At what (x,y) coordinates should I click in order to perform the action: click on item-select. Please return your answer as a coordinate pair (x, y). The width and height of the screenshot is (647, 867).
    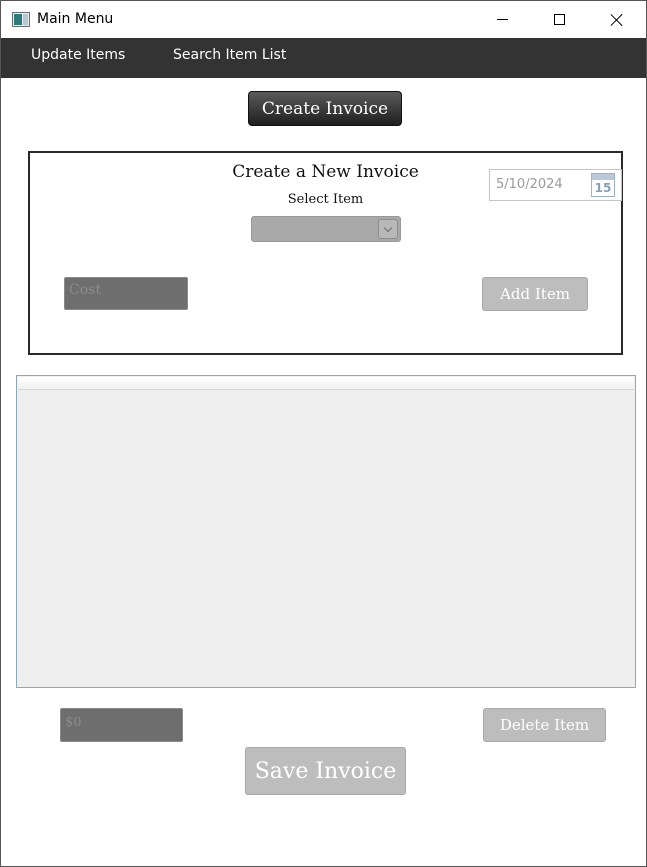
    Looking at the image, I should click on (326, 229).